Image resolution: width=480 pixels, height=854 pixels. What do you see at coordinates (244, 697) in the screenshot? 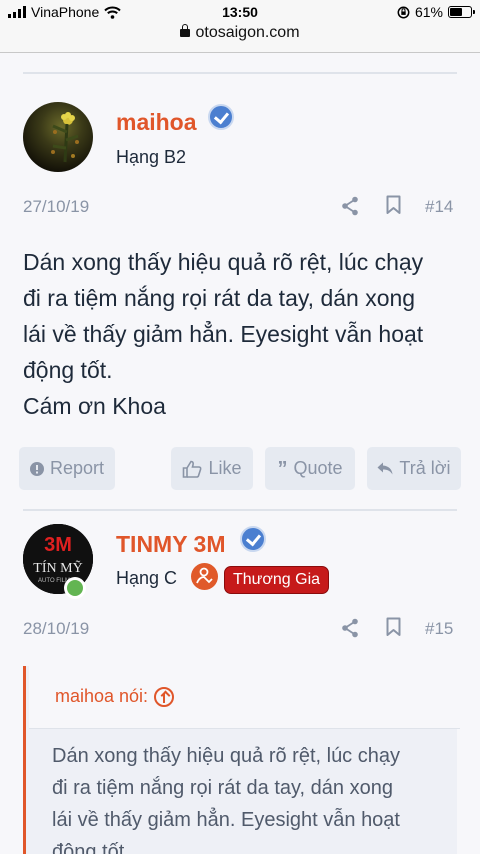
I see `quote-header: maihoa nói:` at bounding box center [244, 697].